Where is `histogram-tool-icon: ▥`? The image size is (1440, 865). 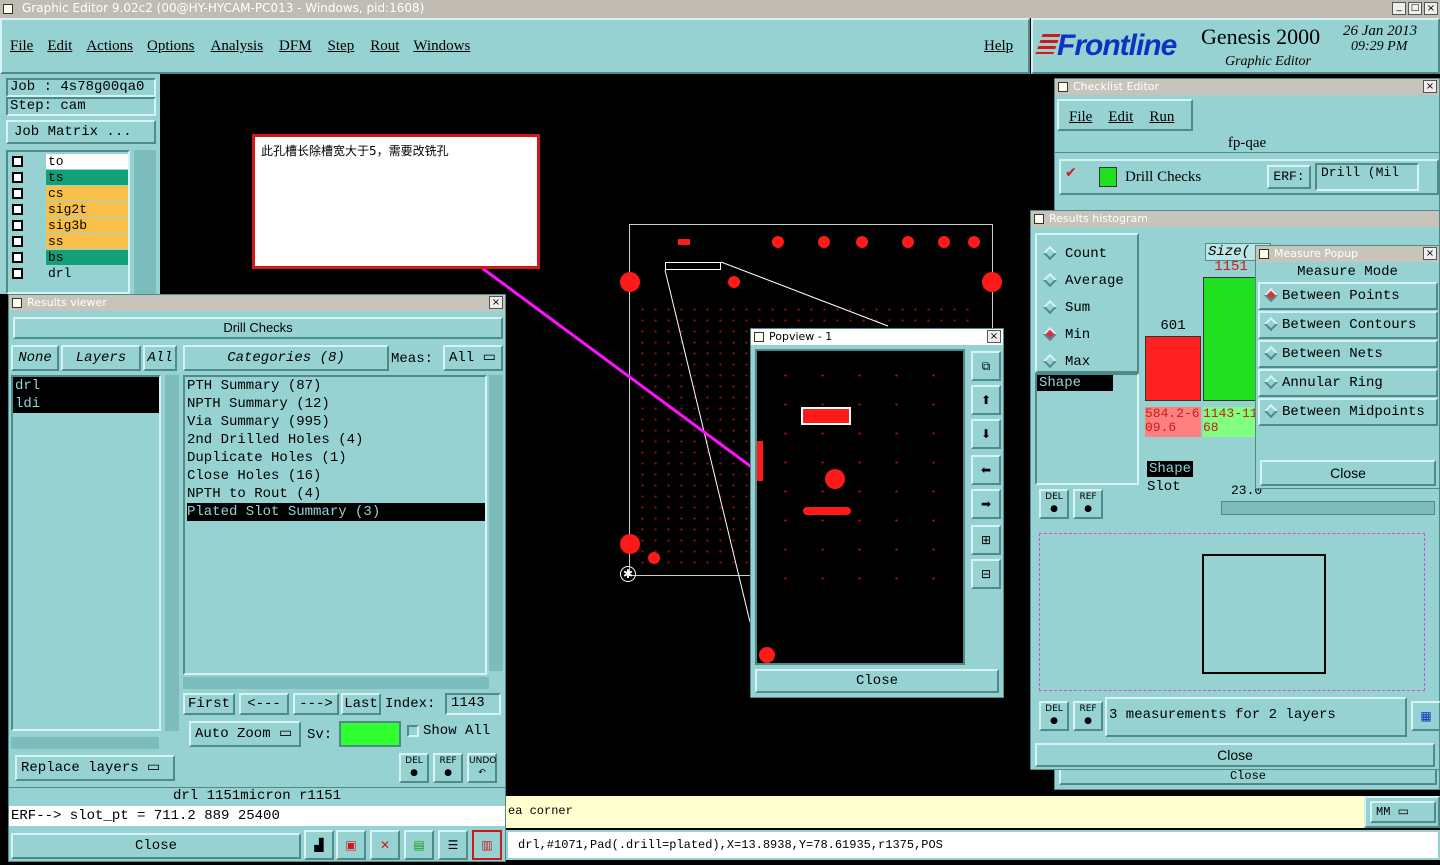 histogram-tool-icon: ▥ is located at coordinates (487, 845).